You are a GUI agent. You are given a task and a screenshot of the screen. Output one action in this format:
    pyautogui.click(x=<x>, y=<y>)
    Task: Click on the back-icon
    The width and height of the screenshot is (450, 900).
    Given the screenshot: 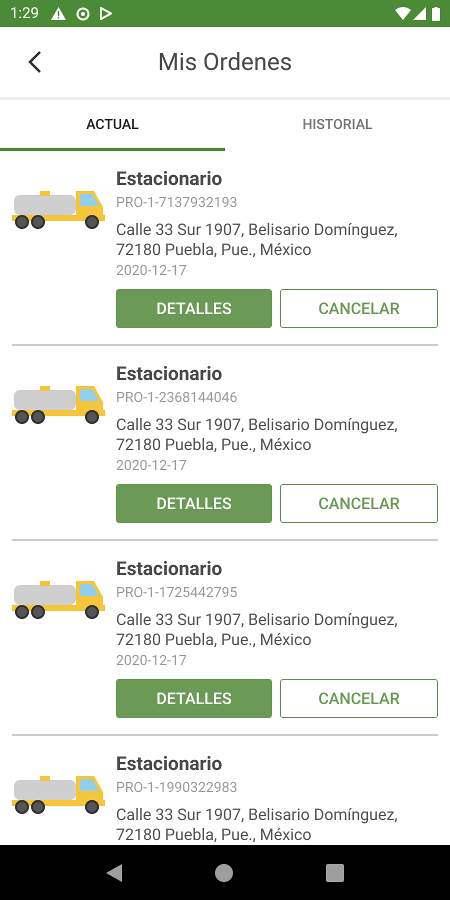 What is the action you would take?
    pyautogui.click(x=35, y=62)
    